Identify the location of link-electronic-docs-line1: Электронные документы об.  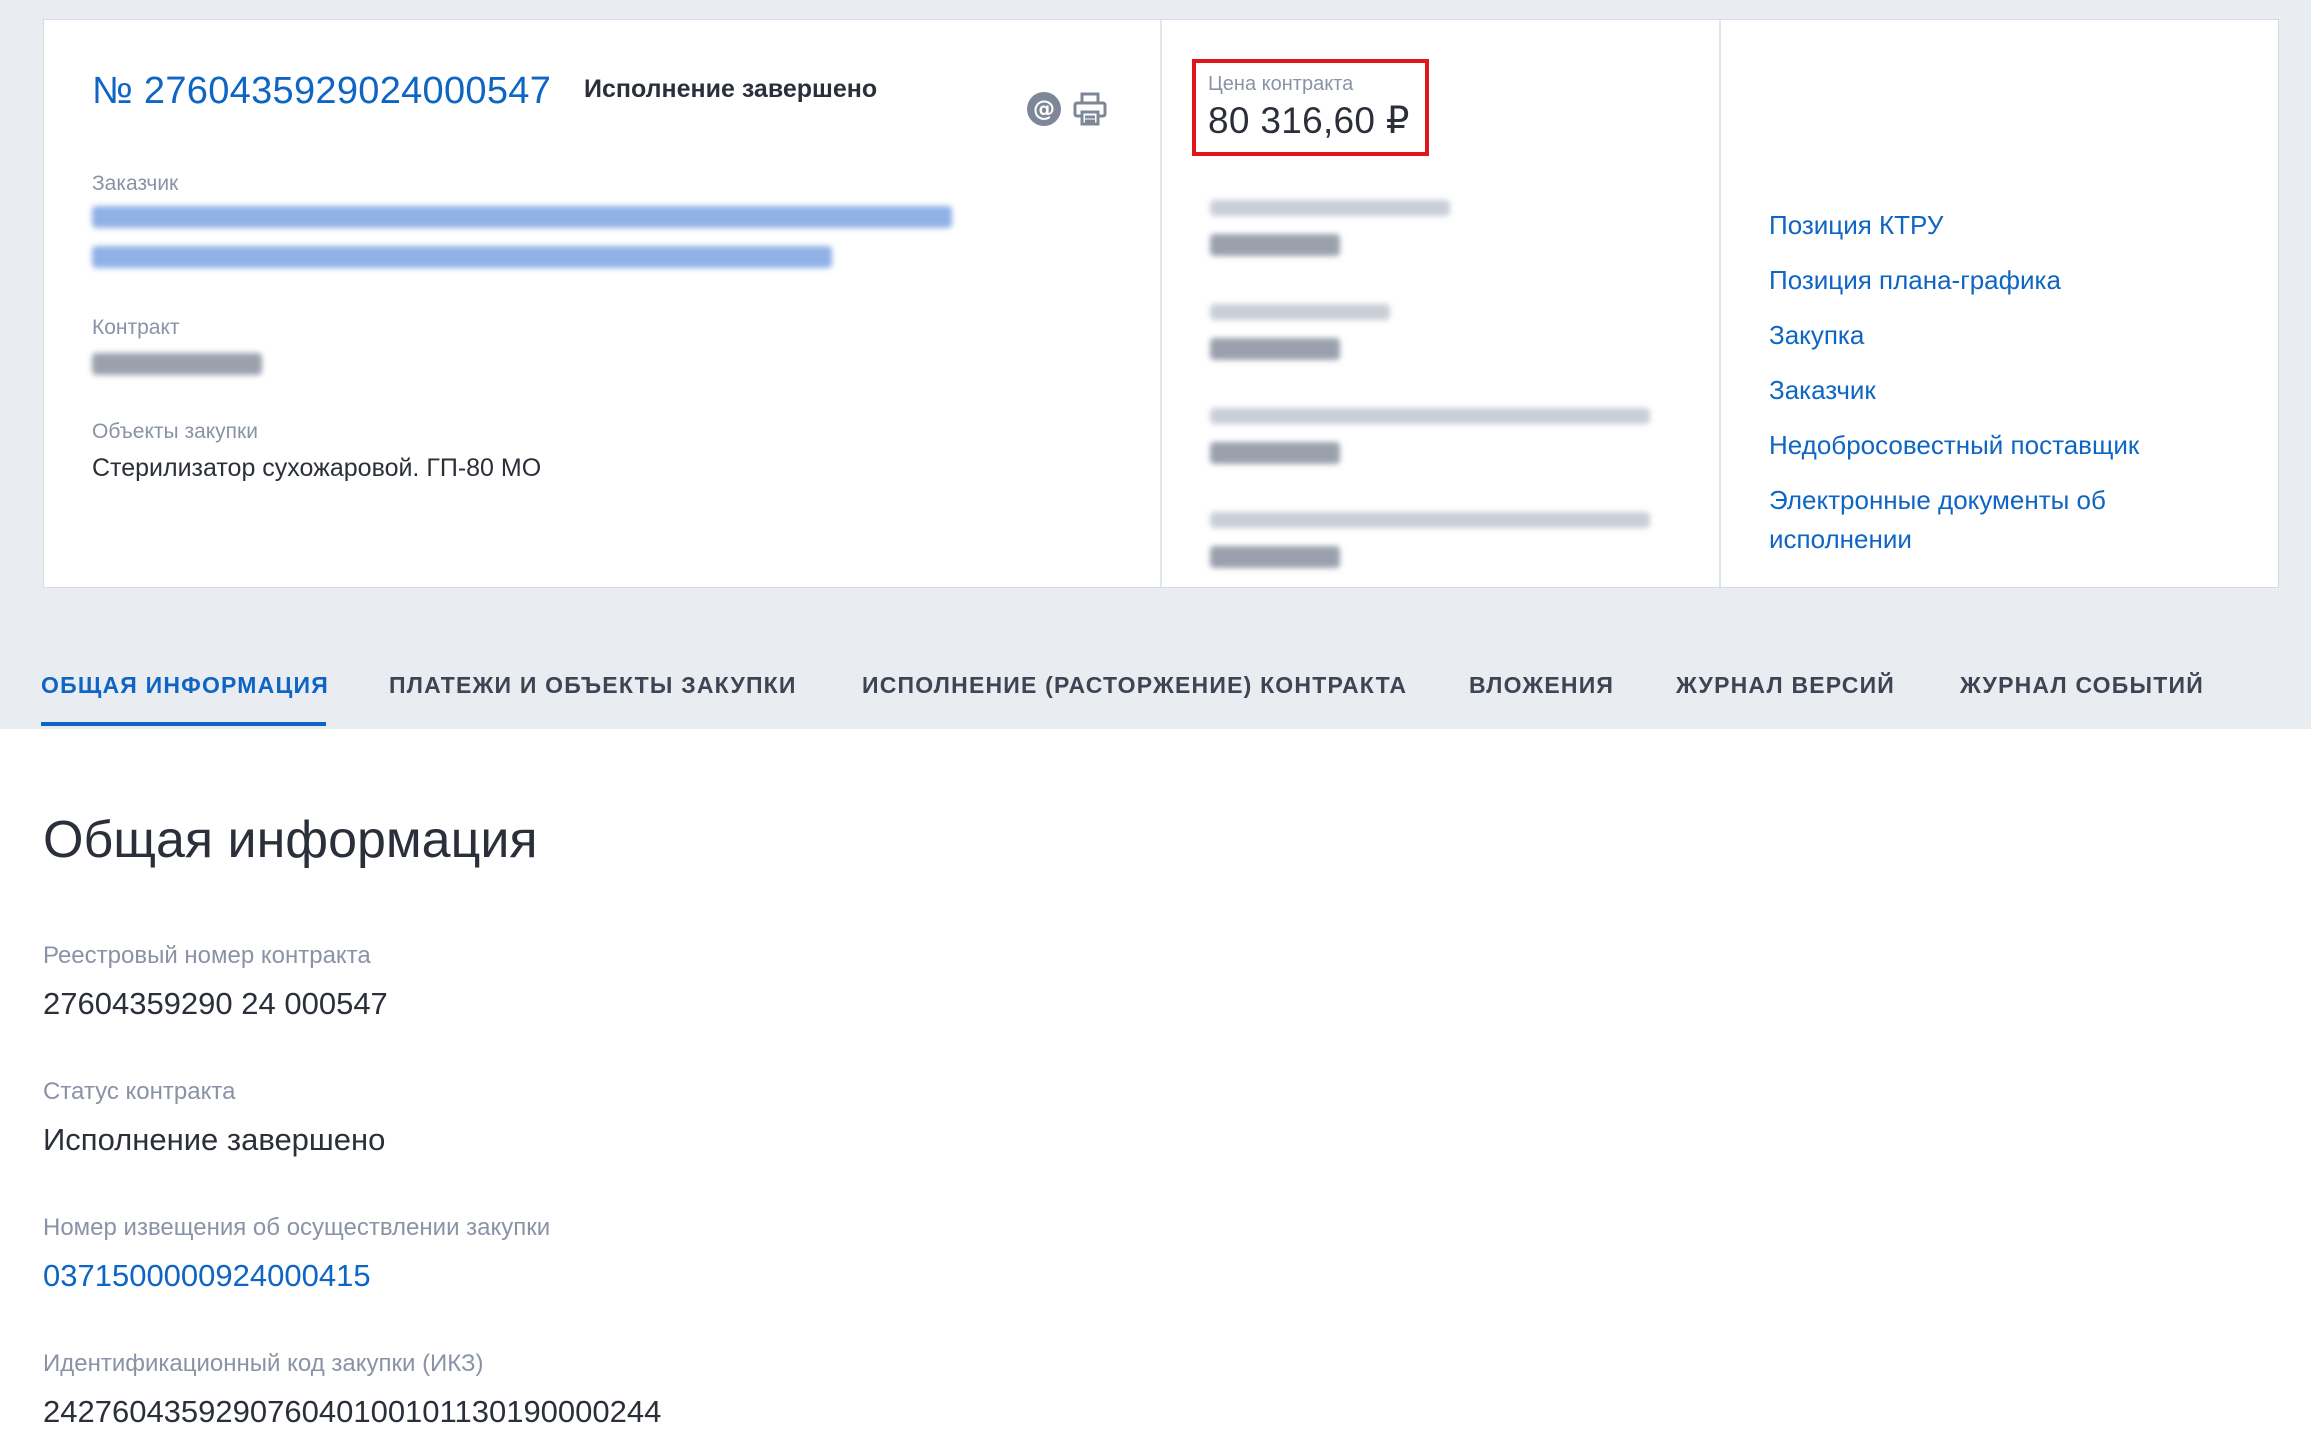
(1937, 500).